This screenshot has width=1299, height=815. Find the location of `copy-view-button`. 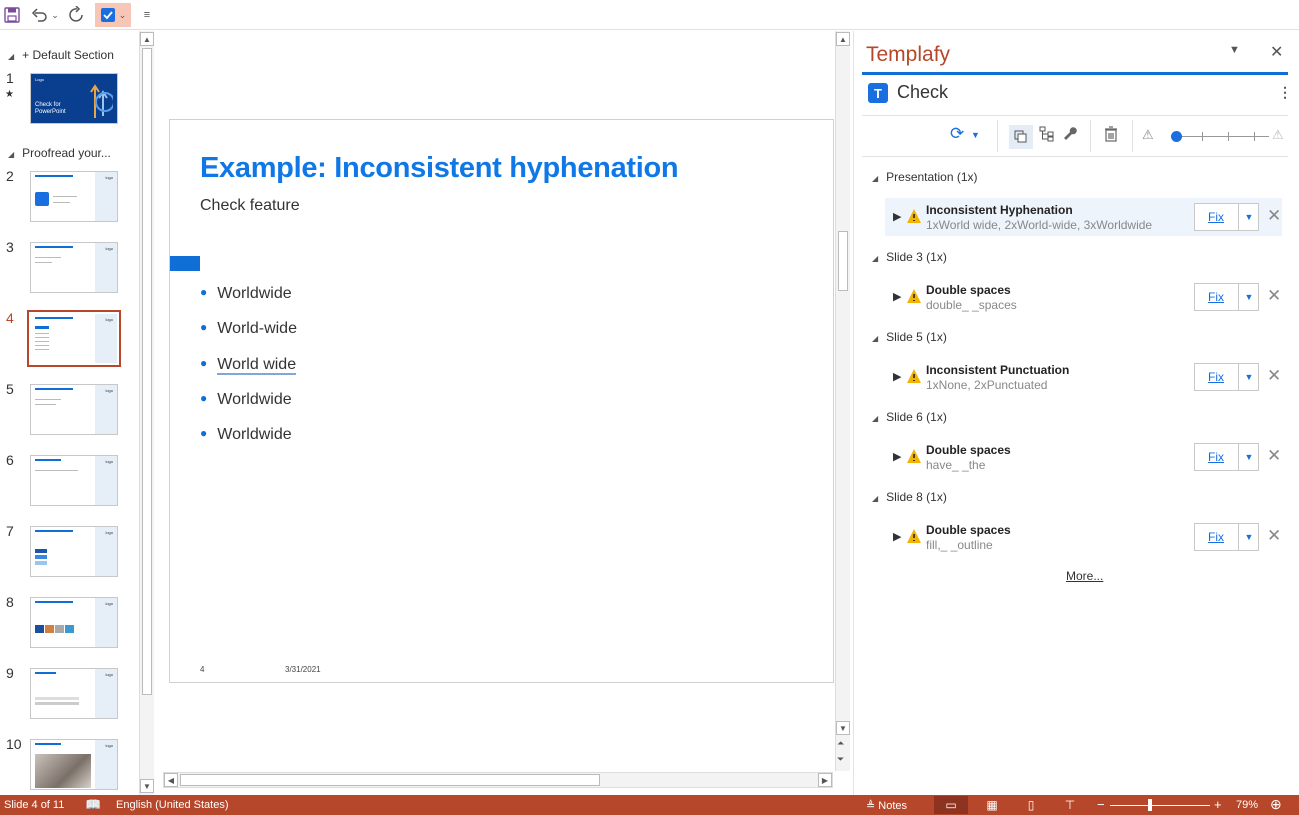

copy-view-button is located at coordinates (1021, 137).